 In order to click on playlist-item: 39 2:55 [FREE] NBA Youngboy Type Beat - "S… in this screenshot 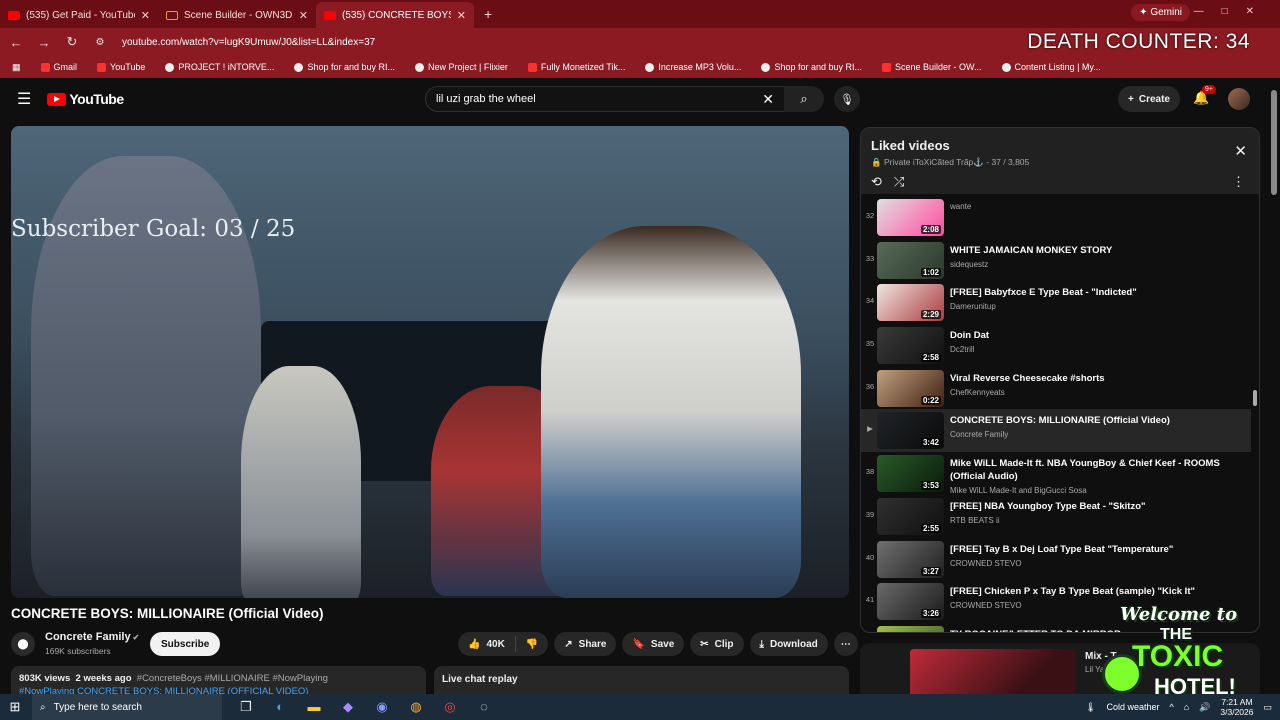, I will do `click(1056, 516)`.